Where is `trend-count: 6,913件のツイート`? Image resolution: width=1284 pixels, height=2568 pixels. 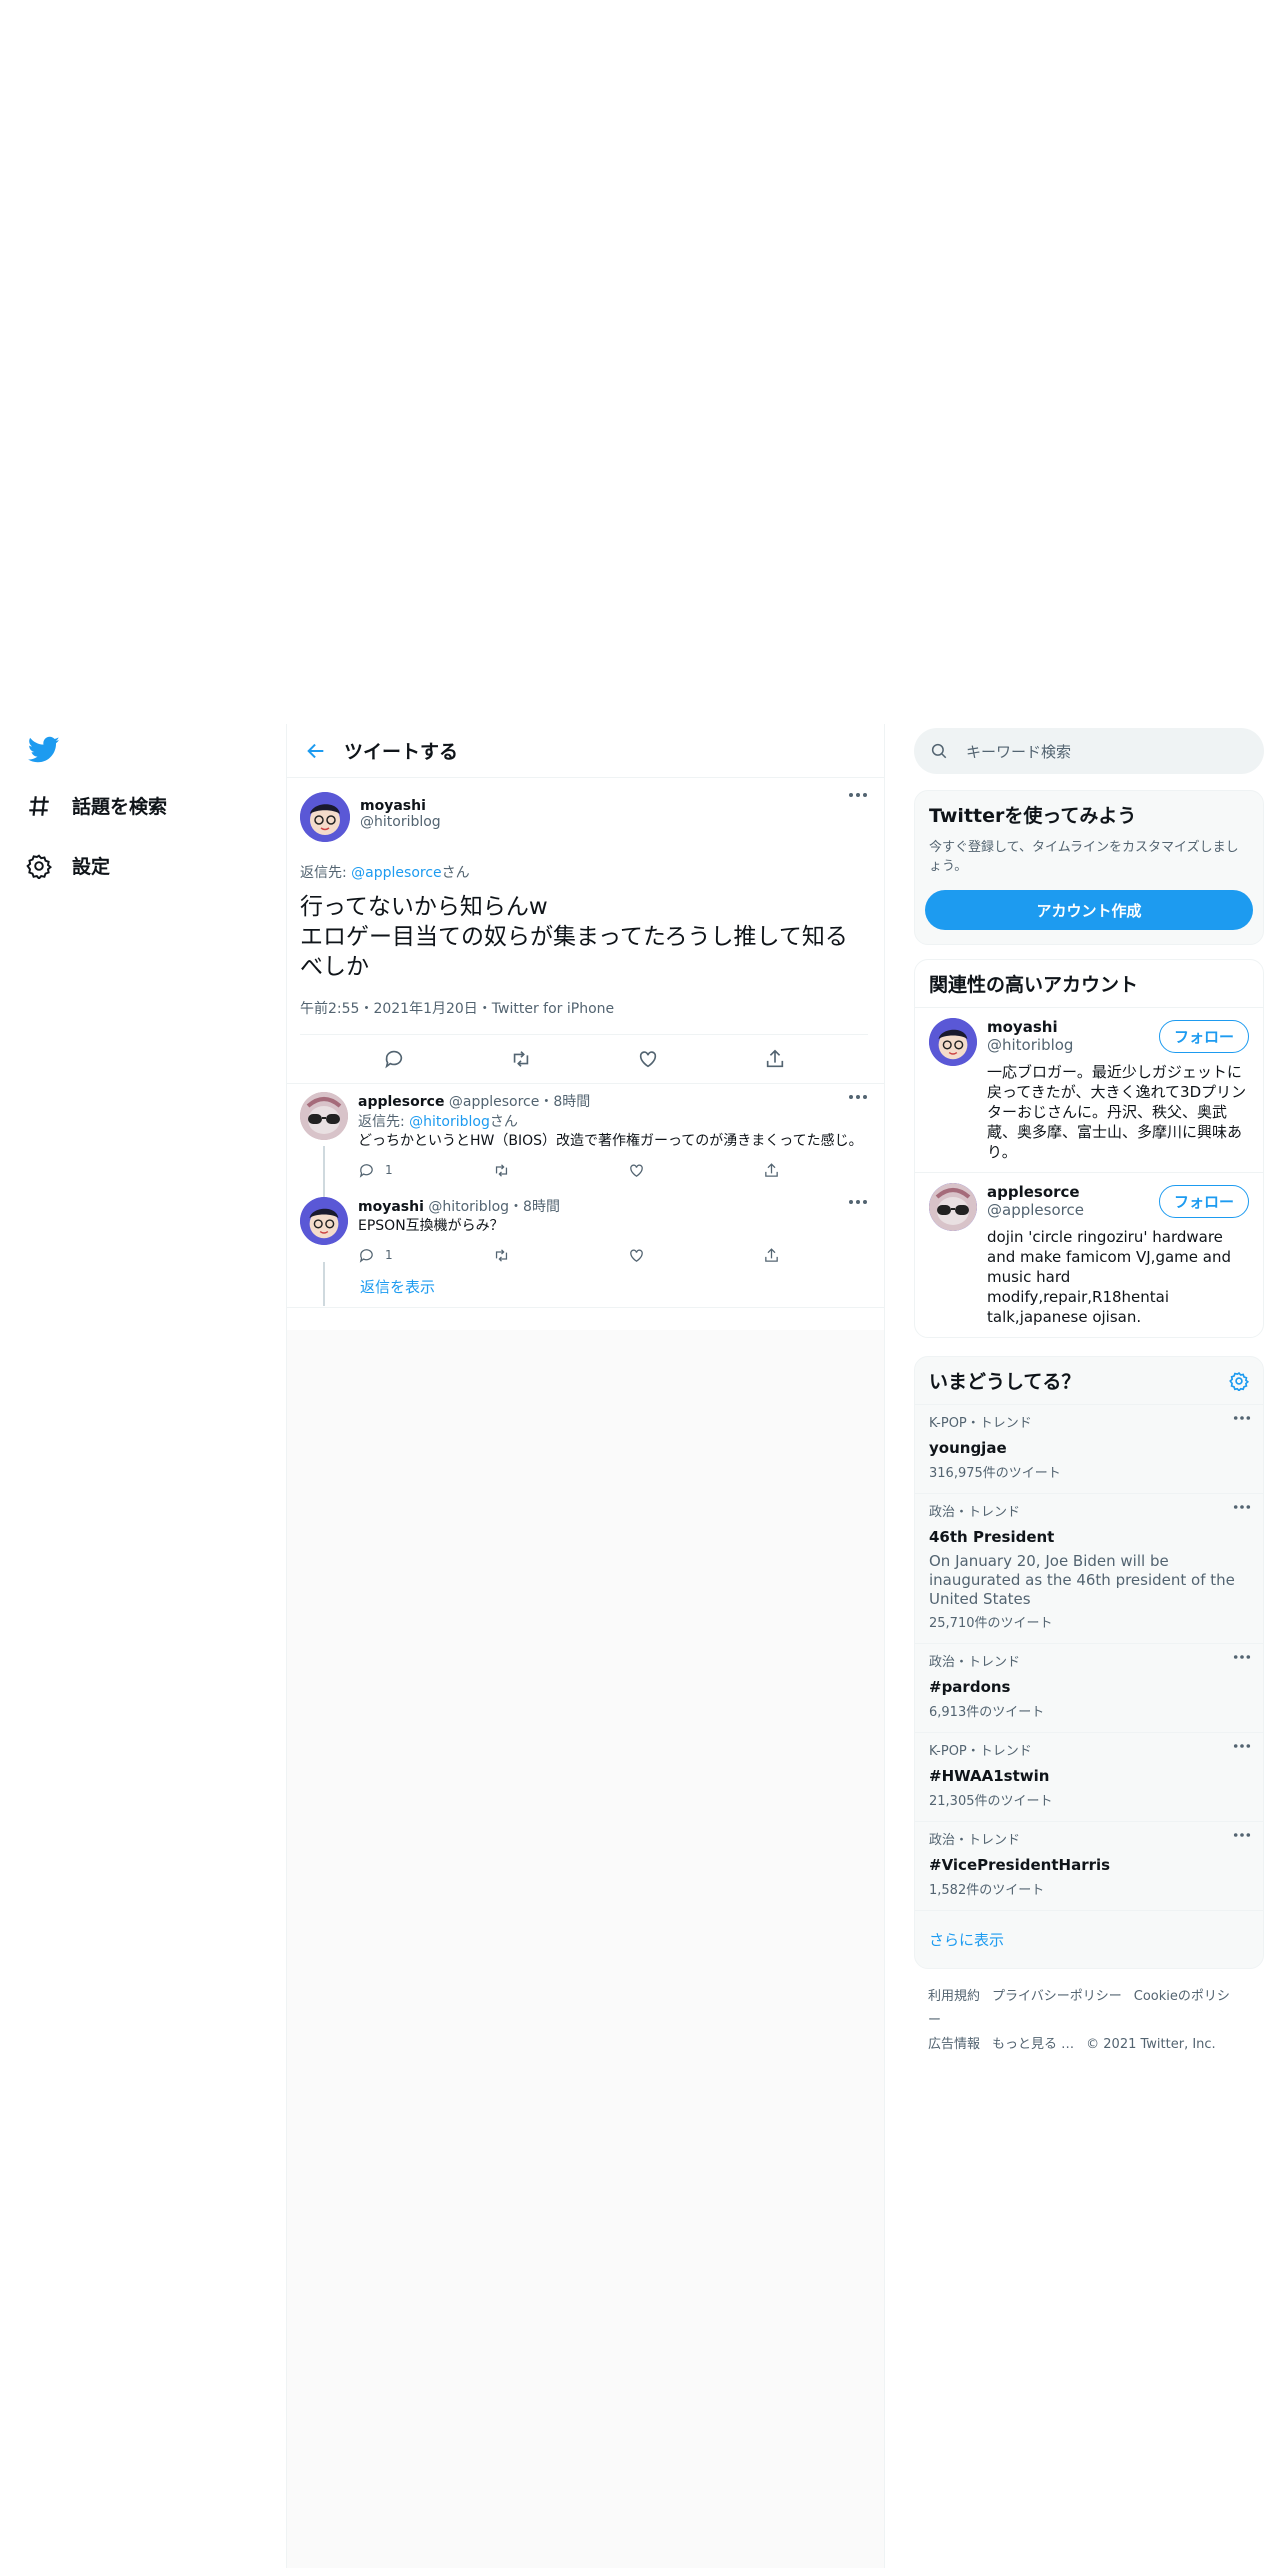
trend-count: 6,913件のツイート is located at coordinates (987, 1712).